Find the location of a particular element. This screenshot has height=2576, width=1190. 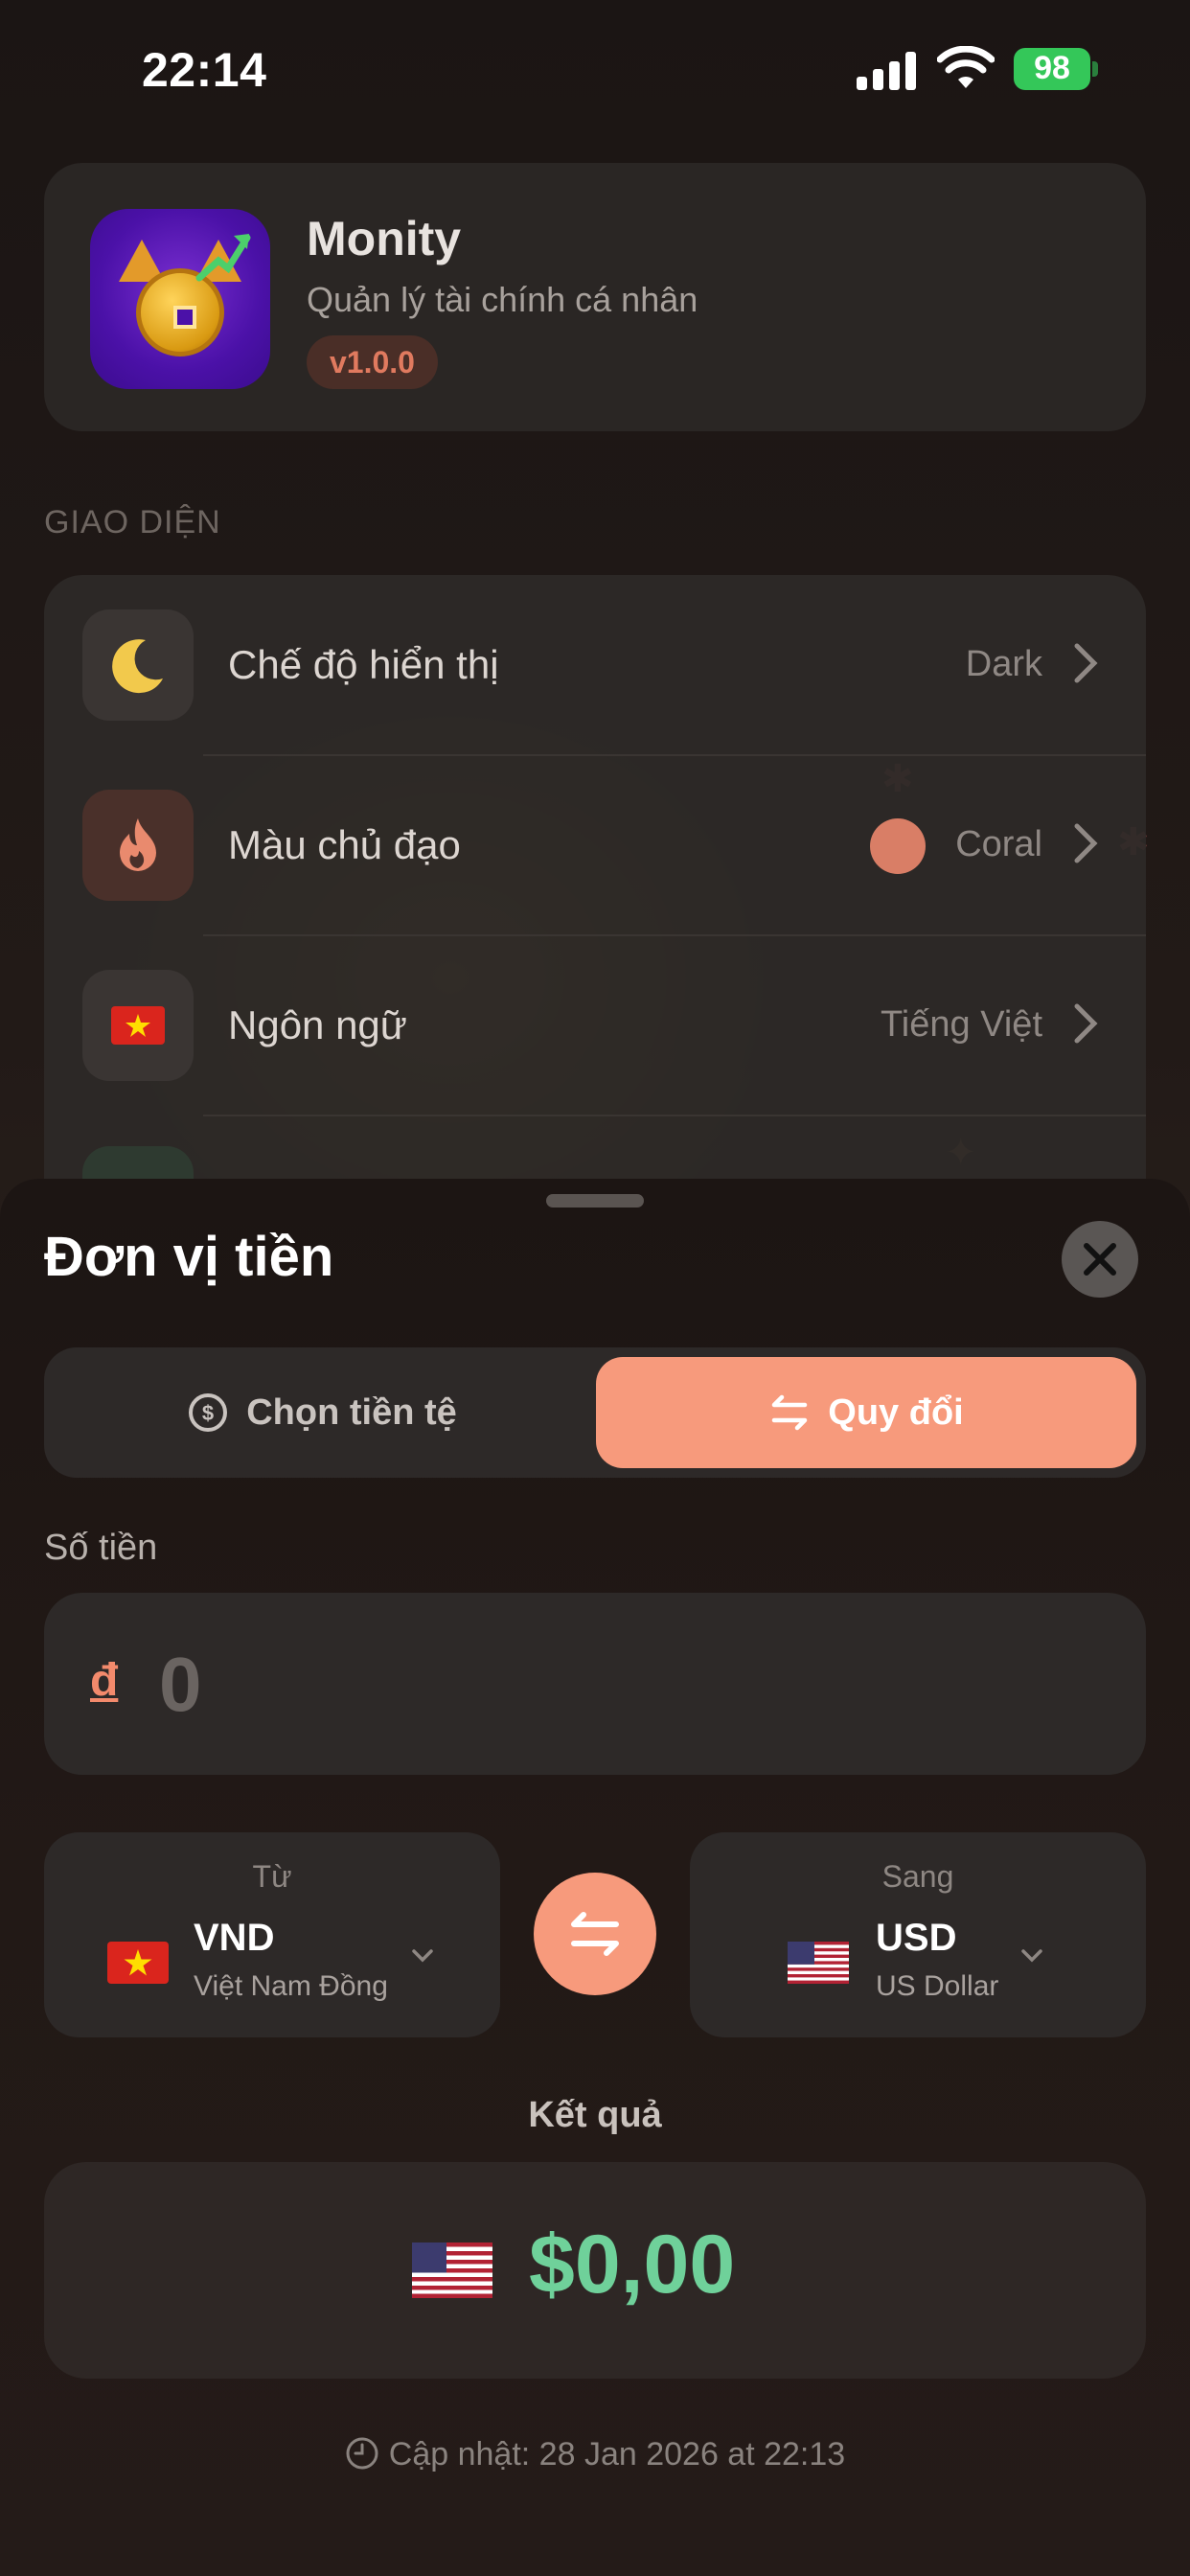

result-label: Kết quả is located at coordinates (595, 2115).